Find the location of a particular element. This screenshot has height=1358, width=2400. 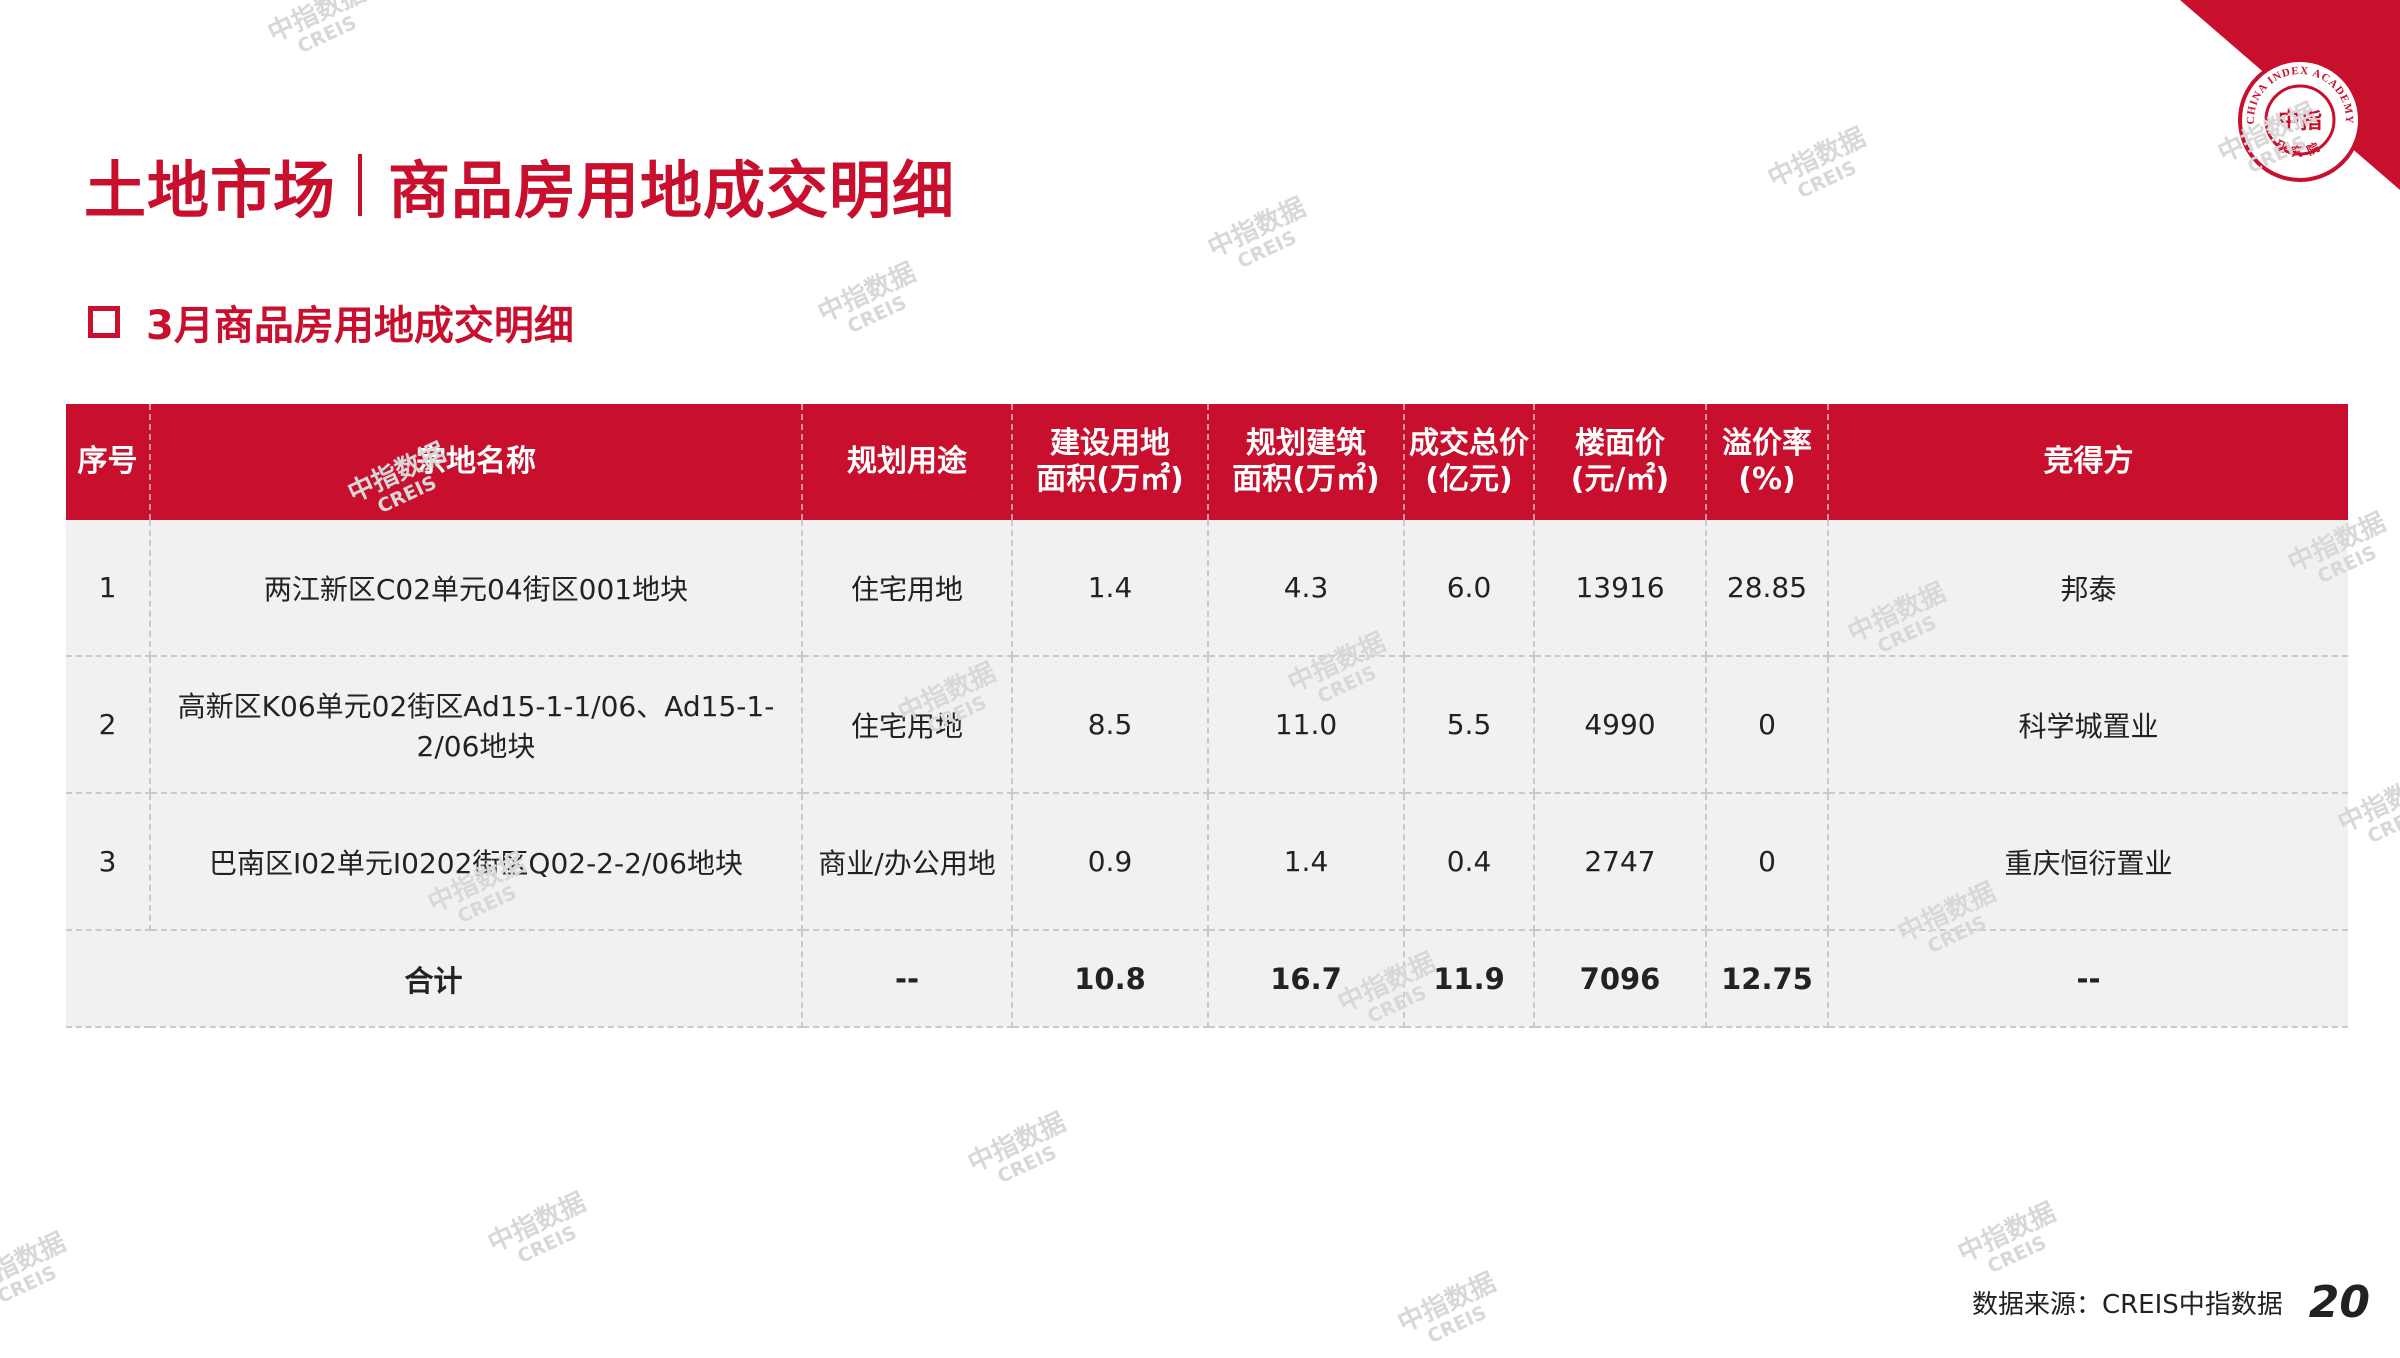

table-cell: 0.4 is located at coordinates (1469, 862).